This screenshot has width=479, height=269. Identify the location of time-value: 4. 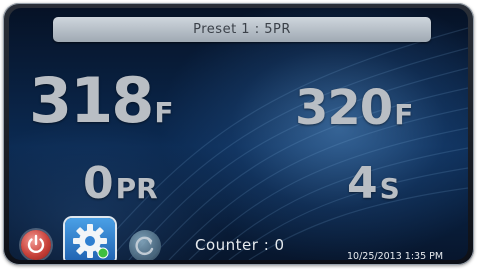
(362, 183).